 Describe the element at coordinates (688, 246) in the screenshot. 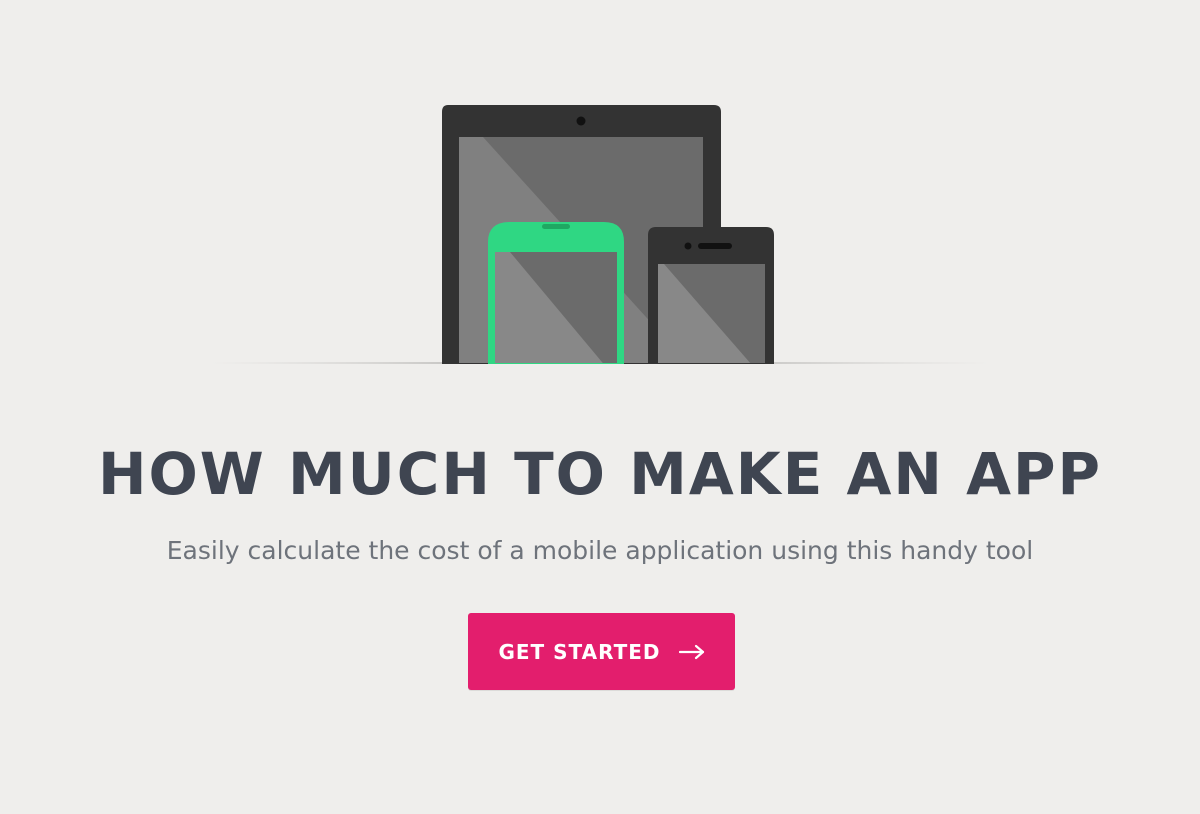

I see `iphone-camera` at that location.